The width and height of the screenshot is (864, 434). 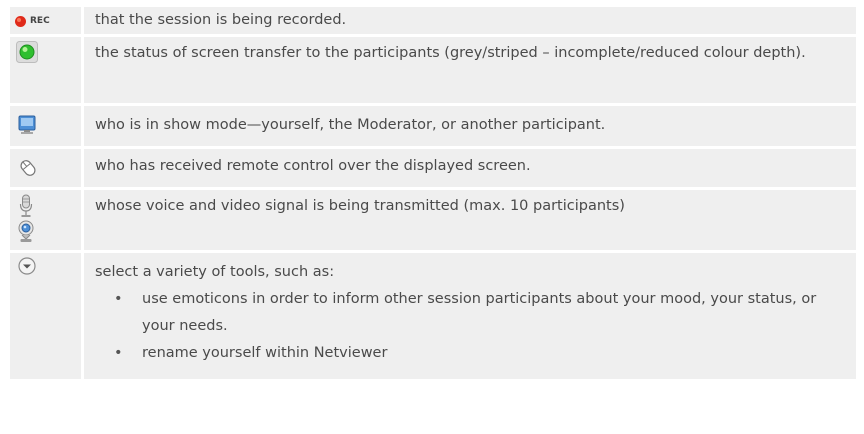 I want to click on list-item: rename yourself within Netviewer, so click(x=471, y=353).